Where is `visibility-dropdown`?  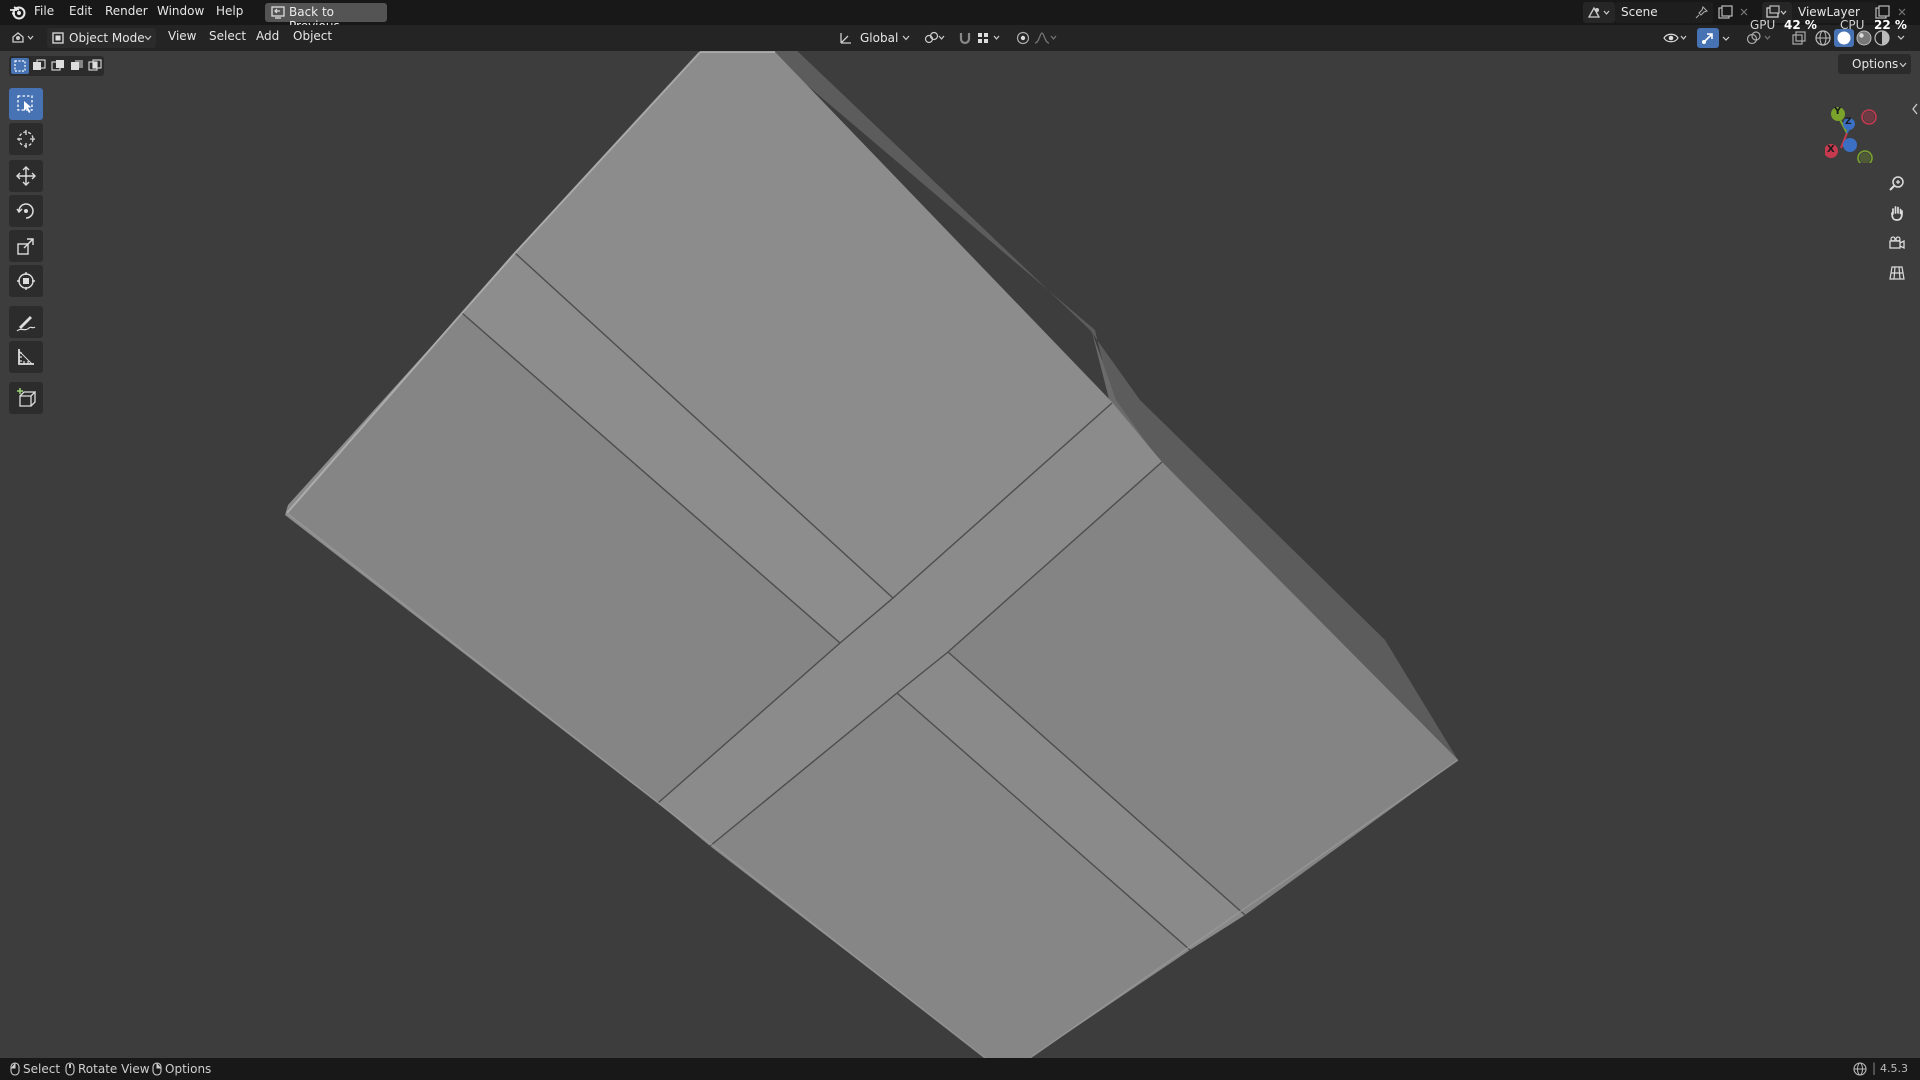
visibility-dropdown is located at coordinates (1676, 38).